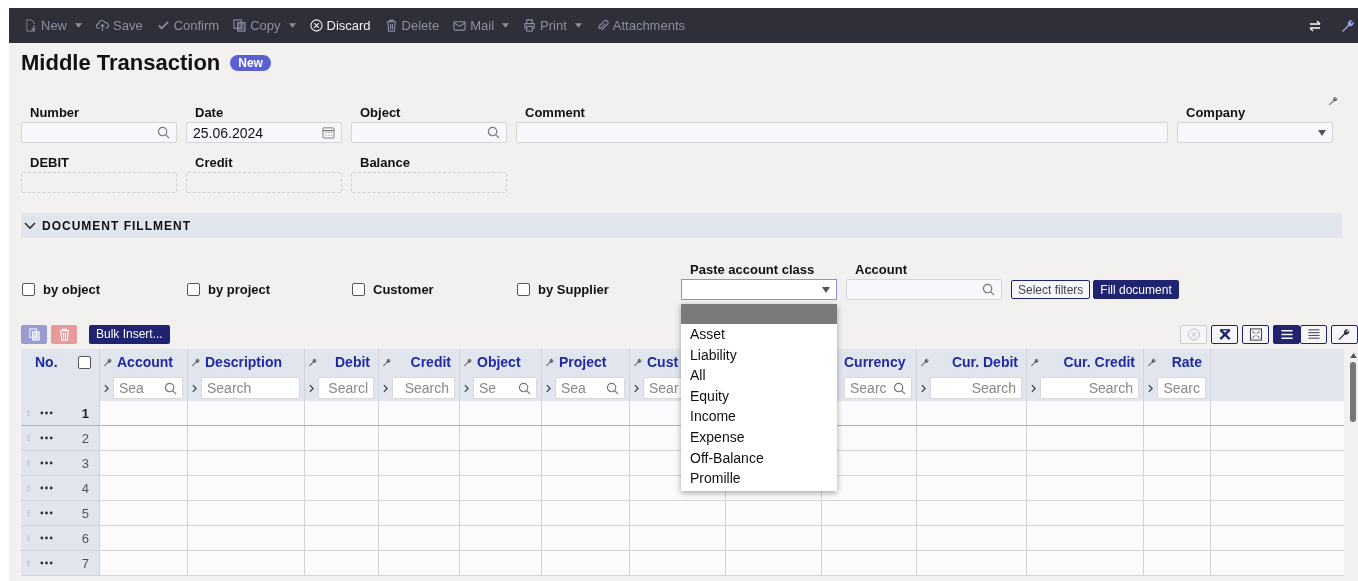  What do you see at coordinates (85, 463) in the screenshot?
I see `row-number: 3` at bounding box center [85, 463].